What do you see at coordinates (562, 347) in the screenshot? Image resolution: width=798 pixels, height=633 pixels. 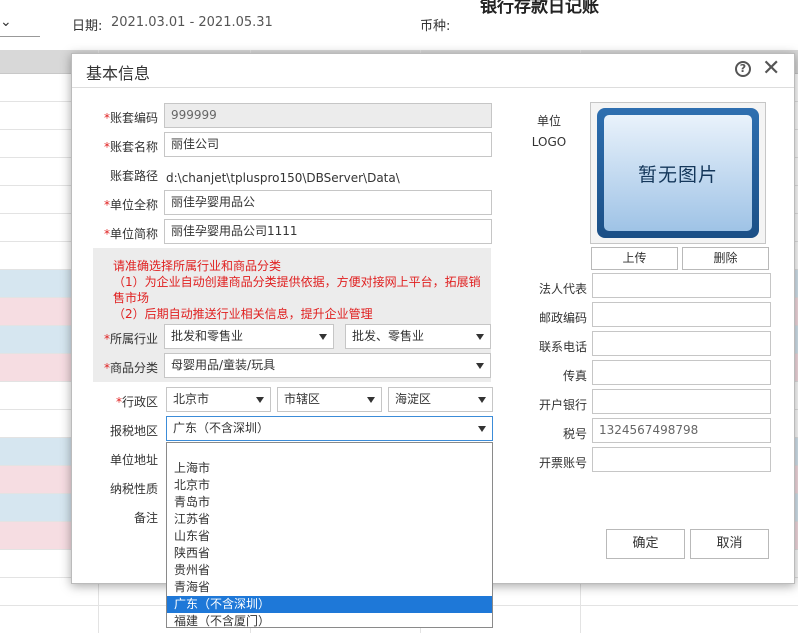 I see `phone-label: 联系电话` at bounding box center [562, 347].